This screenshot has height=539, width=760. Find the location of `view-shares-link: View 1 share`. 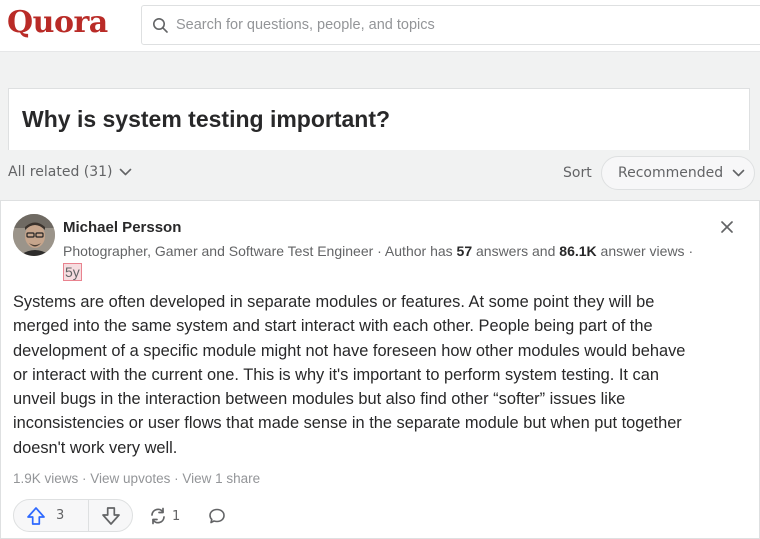

view-shares-link: View 1 share is located at coordinates (221, 478).